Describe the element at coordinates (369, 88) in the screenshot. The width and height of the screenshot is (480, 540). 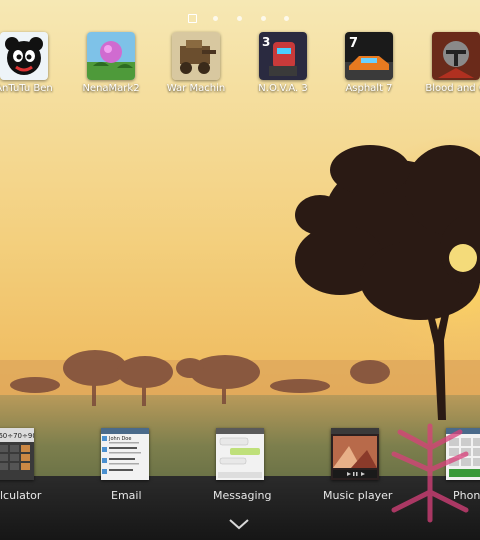
I see `app-label: Asphalt 7` at that location.